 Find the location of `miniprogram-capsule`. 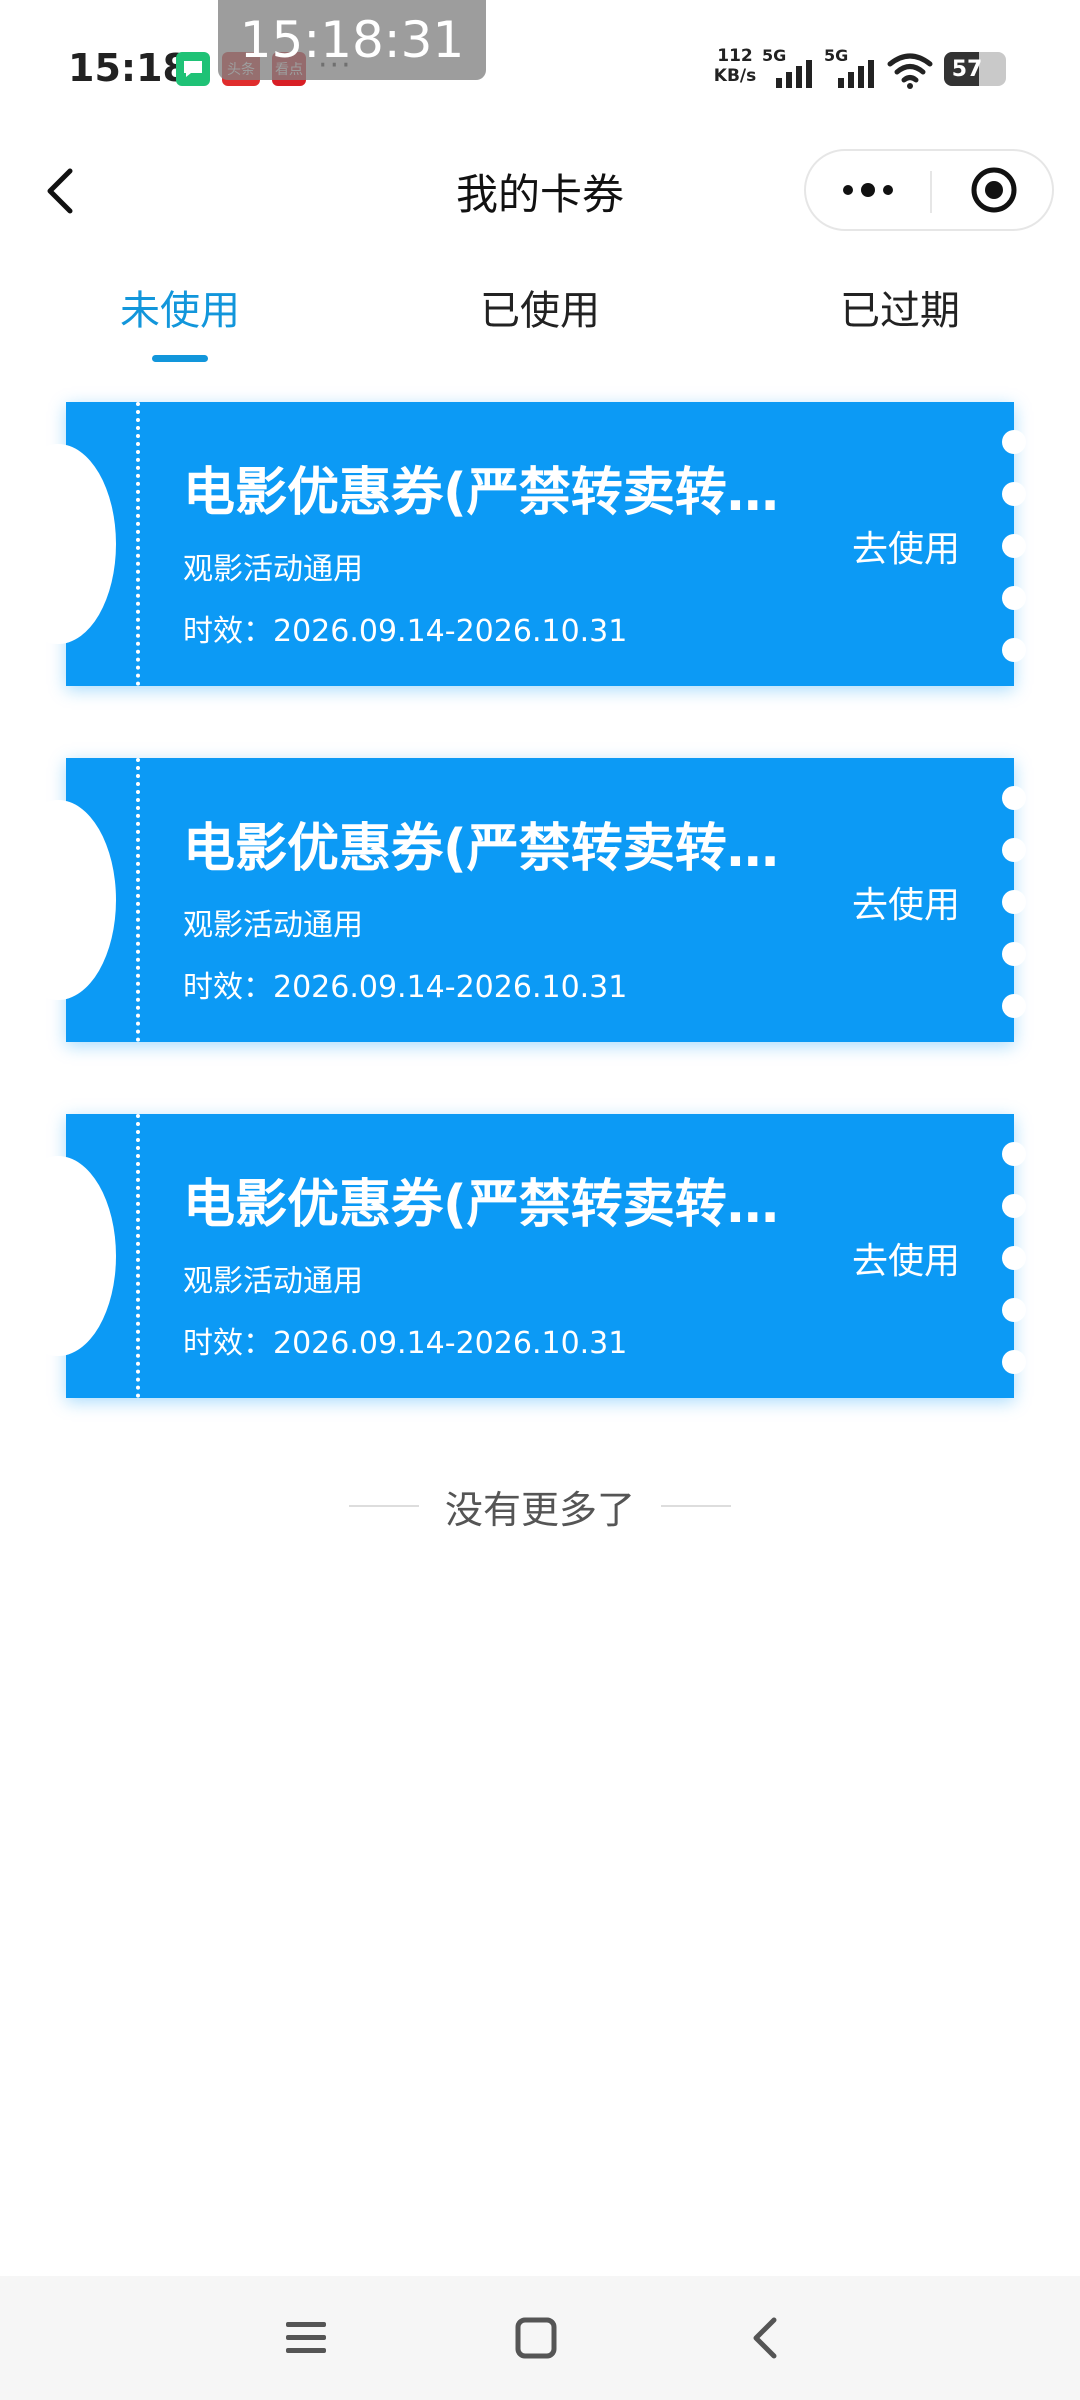

miniprogram-capsule is located at coordinates (929, 190).